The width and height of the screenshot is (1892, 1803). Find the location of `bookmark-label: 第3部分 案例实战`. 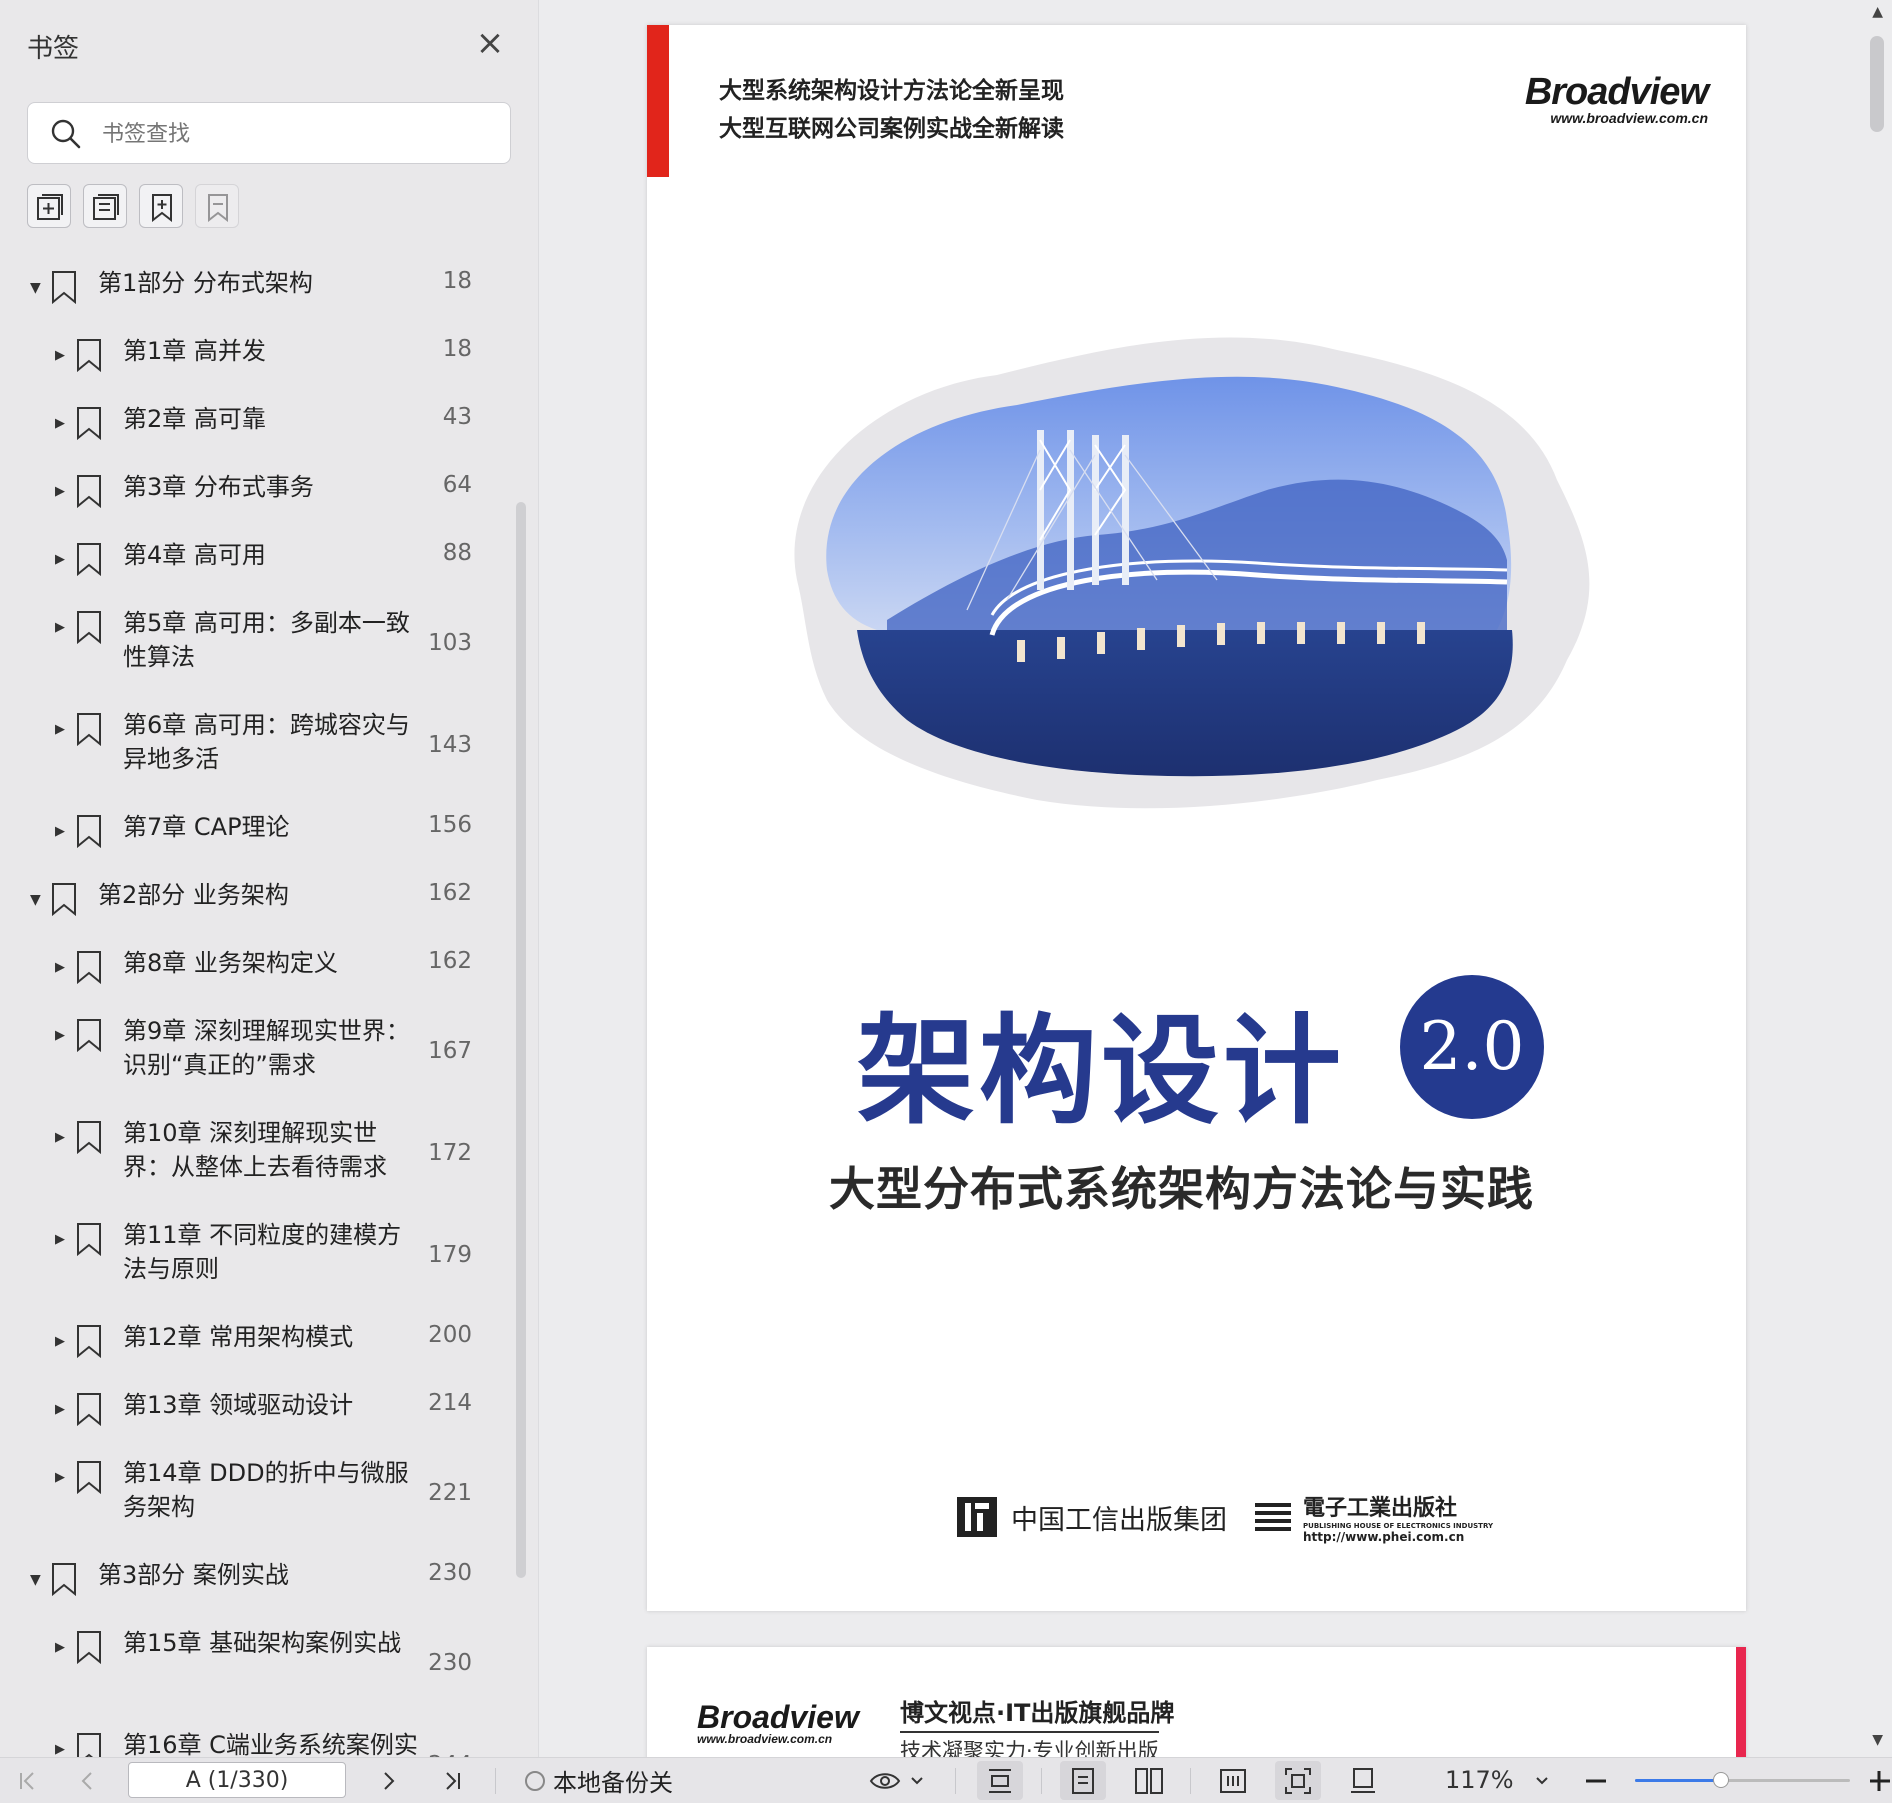

bookmark-label: 第3部分 案例实战 is located at coordinates (193, 1575).